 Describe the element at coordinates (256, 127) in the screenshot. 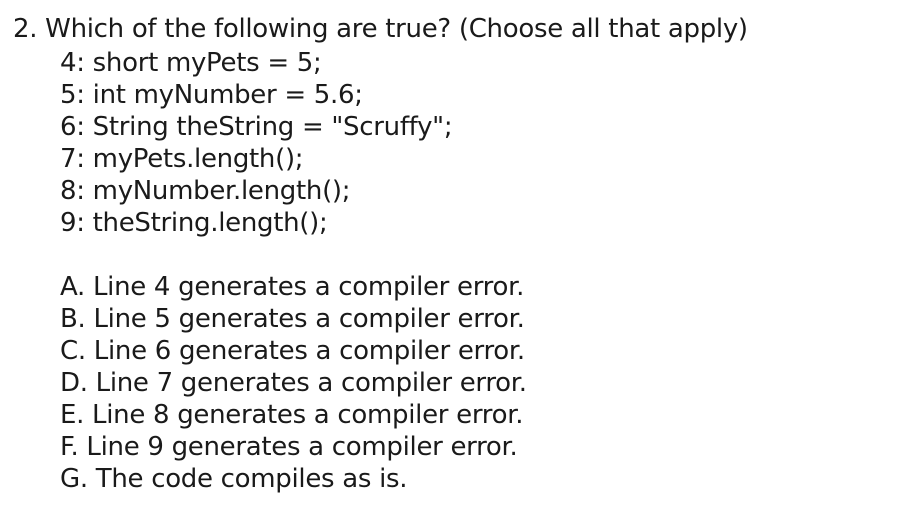

I see `code-line: 6: String theString = "Scruffy";` at that location.